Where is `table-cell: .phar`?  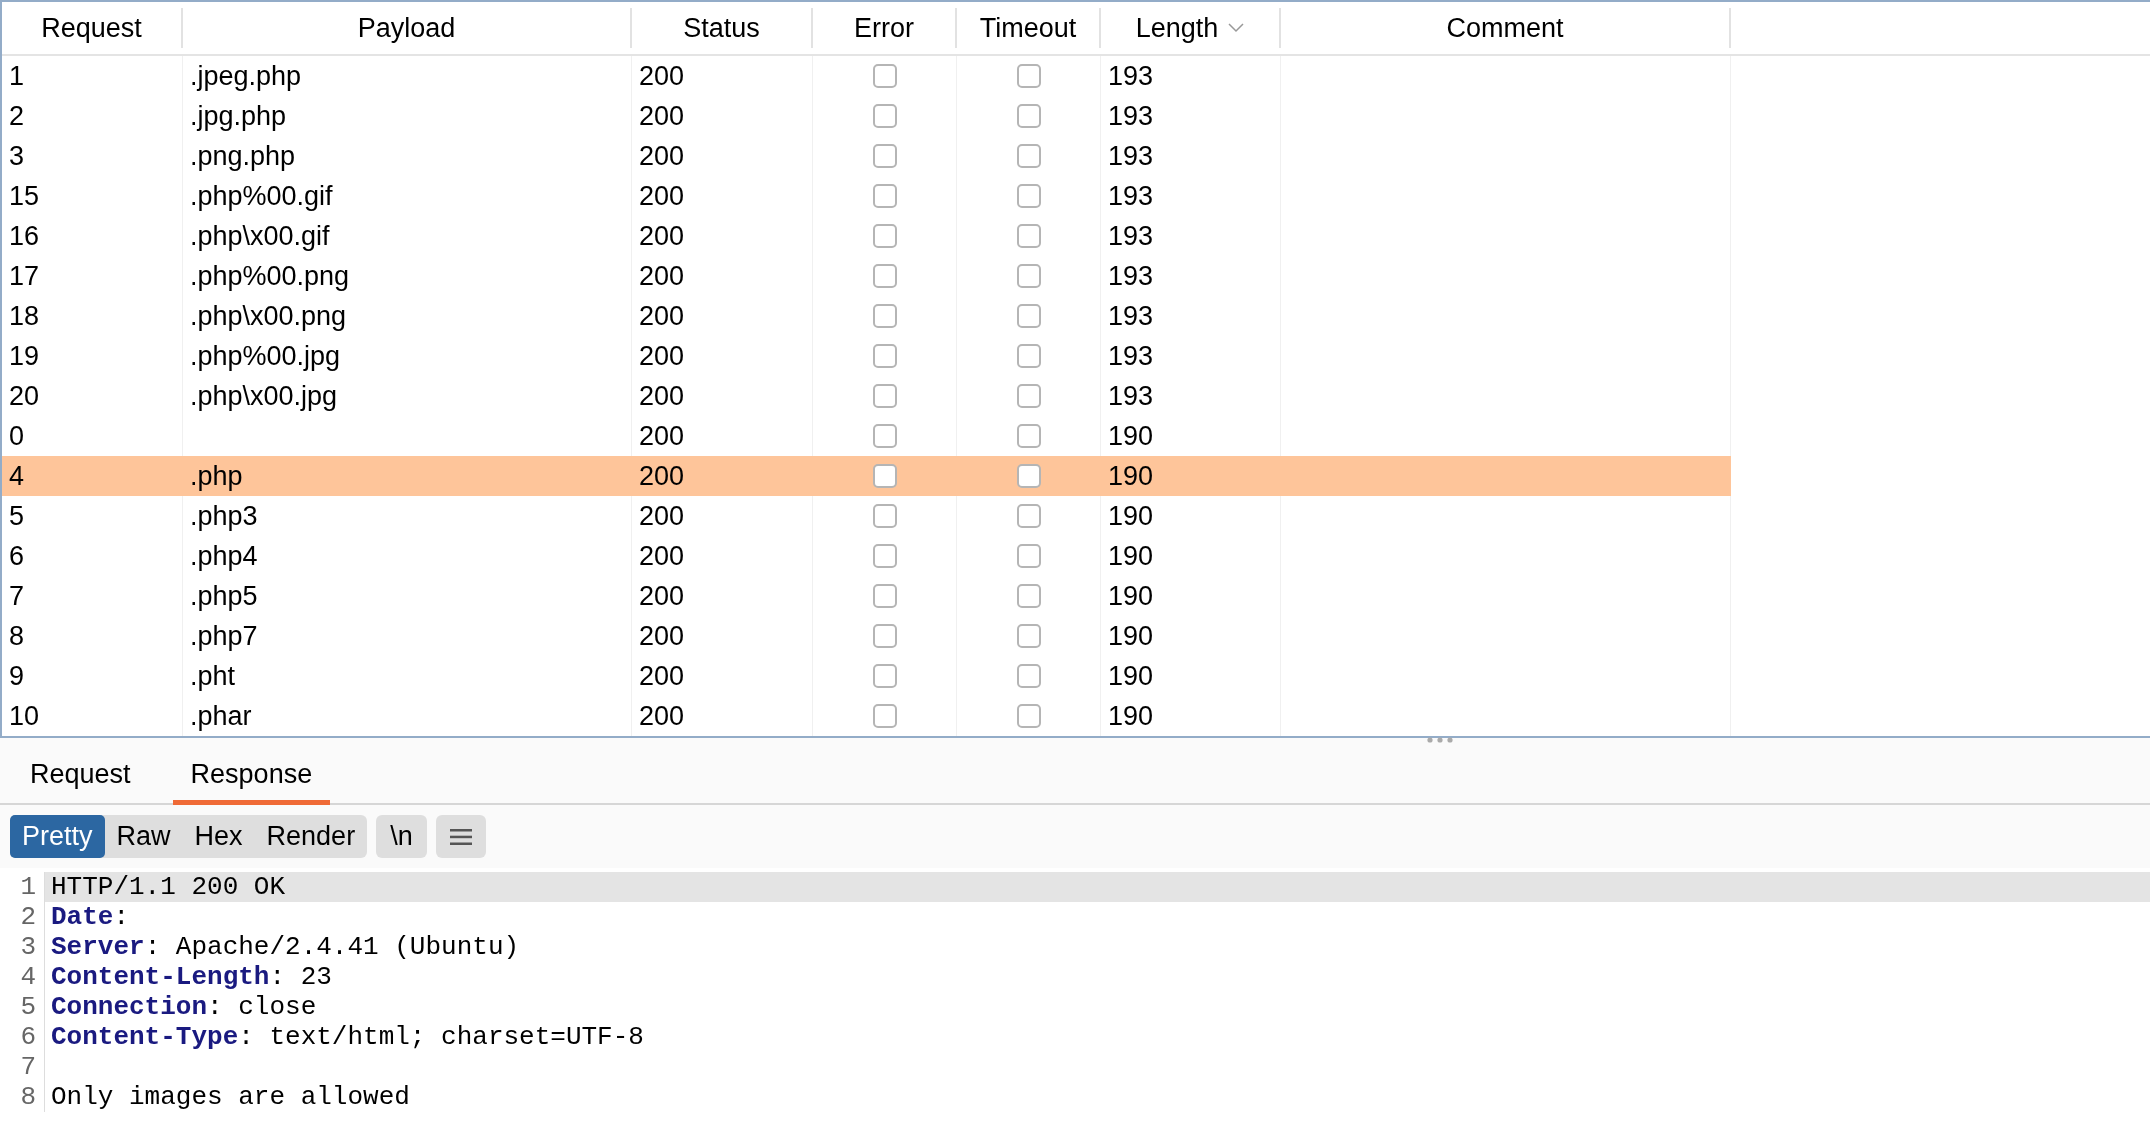
table-cell: .phar is located at coordinates (221, 716).